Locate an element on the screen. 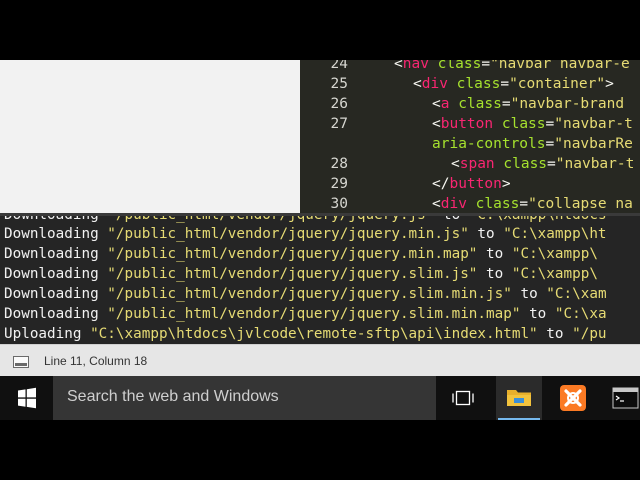  console-target-path: "C:\xampp\ is located at coordinates (554, 274).